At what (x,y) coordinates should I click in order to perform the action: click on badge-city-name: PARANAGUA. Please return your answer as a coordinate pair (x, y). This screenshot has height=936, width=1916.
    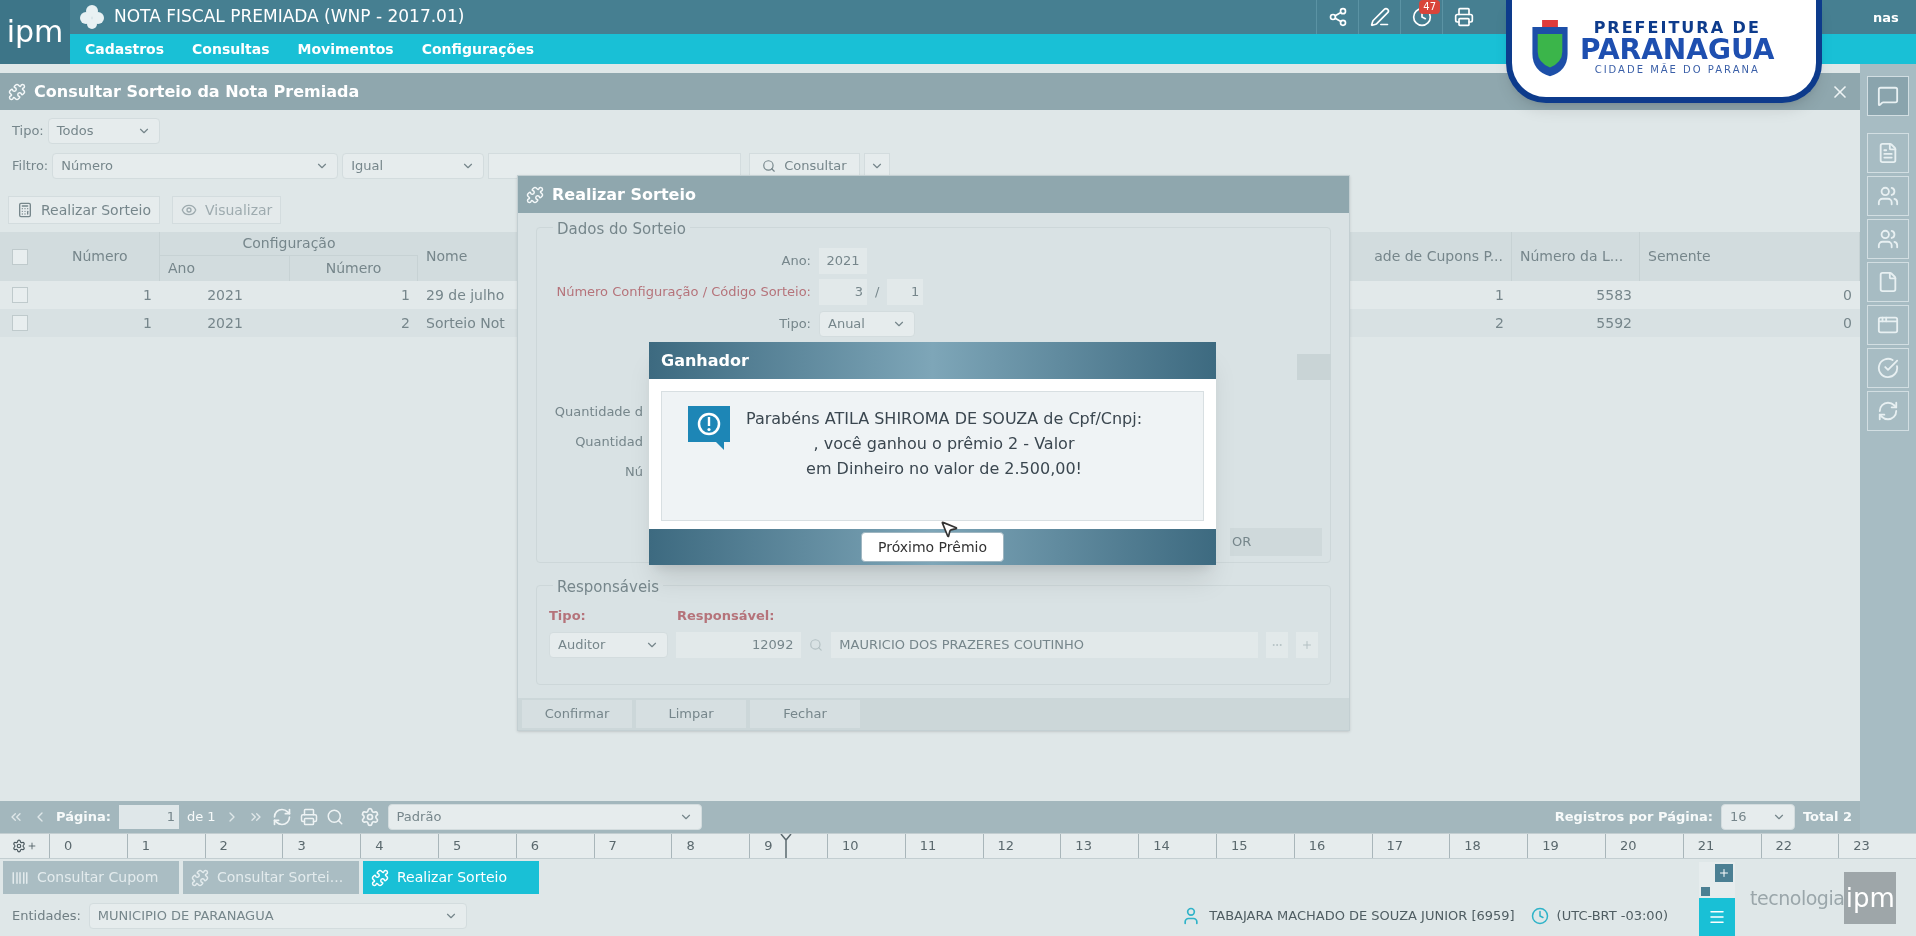
    Looking at the image, I should click on (1677, 50).